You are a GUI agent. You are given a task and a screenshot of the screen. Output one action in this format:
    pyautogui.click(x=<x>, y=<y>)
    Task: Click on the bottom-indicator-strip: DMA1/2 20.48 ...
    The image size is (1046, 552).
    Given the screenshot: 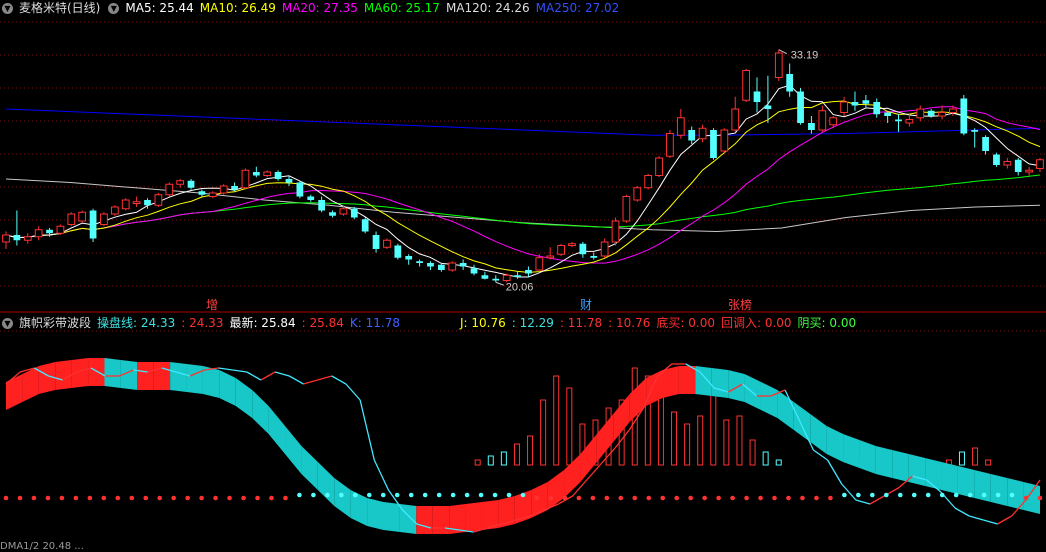 What is the action you would take?
    pyautogui.click(x=42, y=546)
    